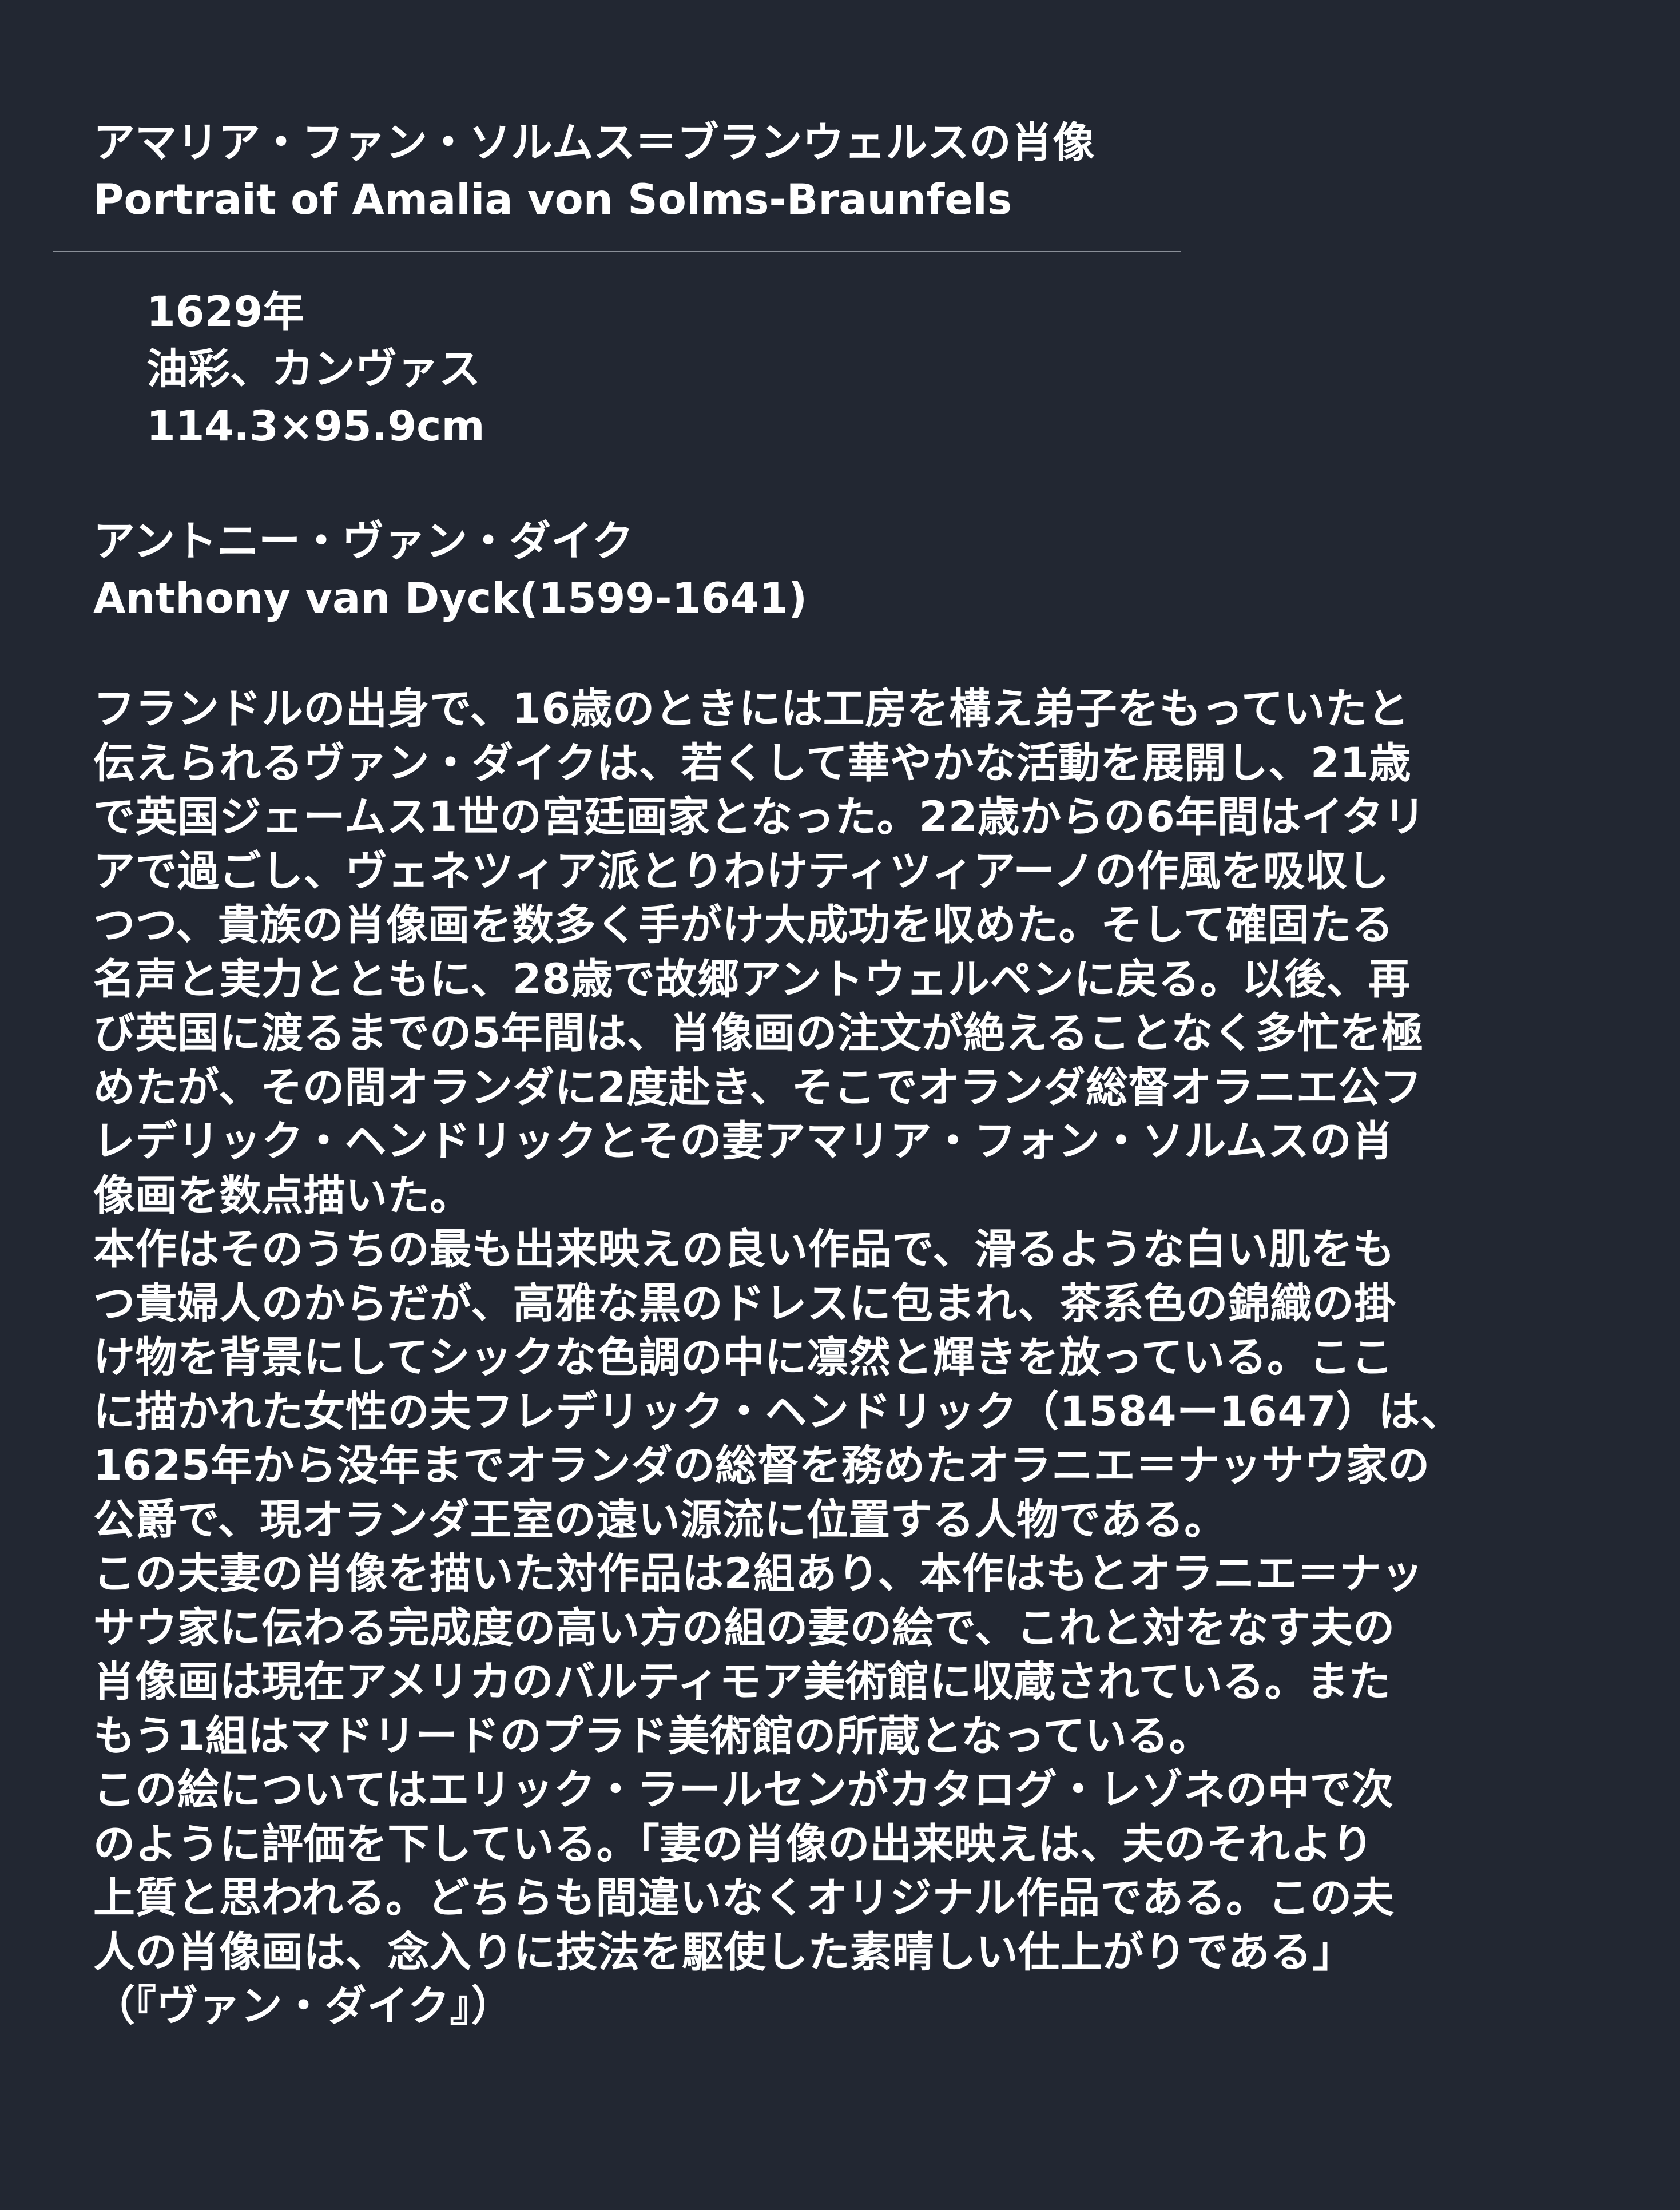  Describe the element at coordinates (743, 1357) in the screenshot. I see `description-line: け物を背景にしてシックな色調の中に凛然と輝きを放っている。ここ` at that location.